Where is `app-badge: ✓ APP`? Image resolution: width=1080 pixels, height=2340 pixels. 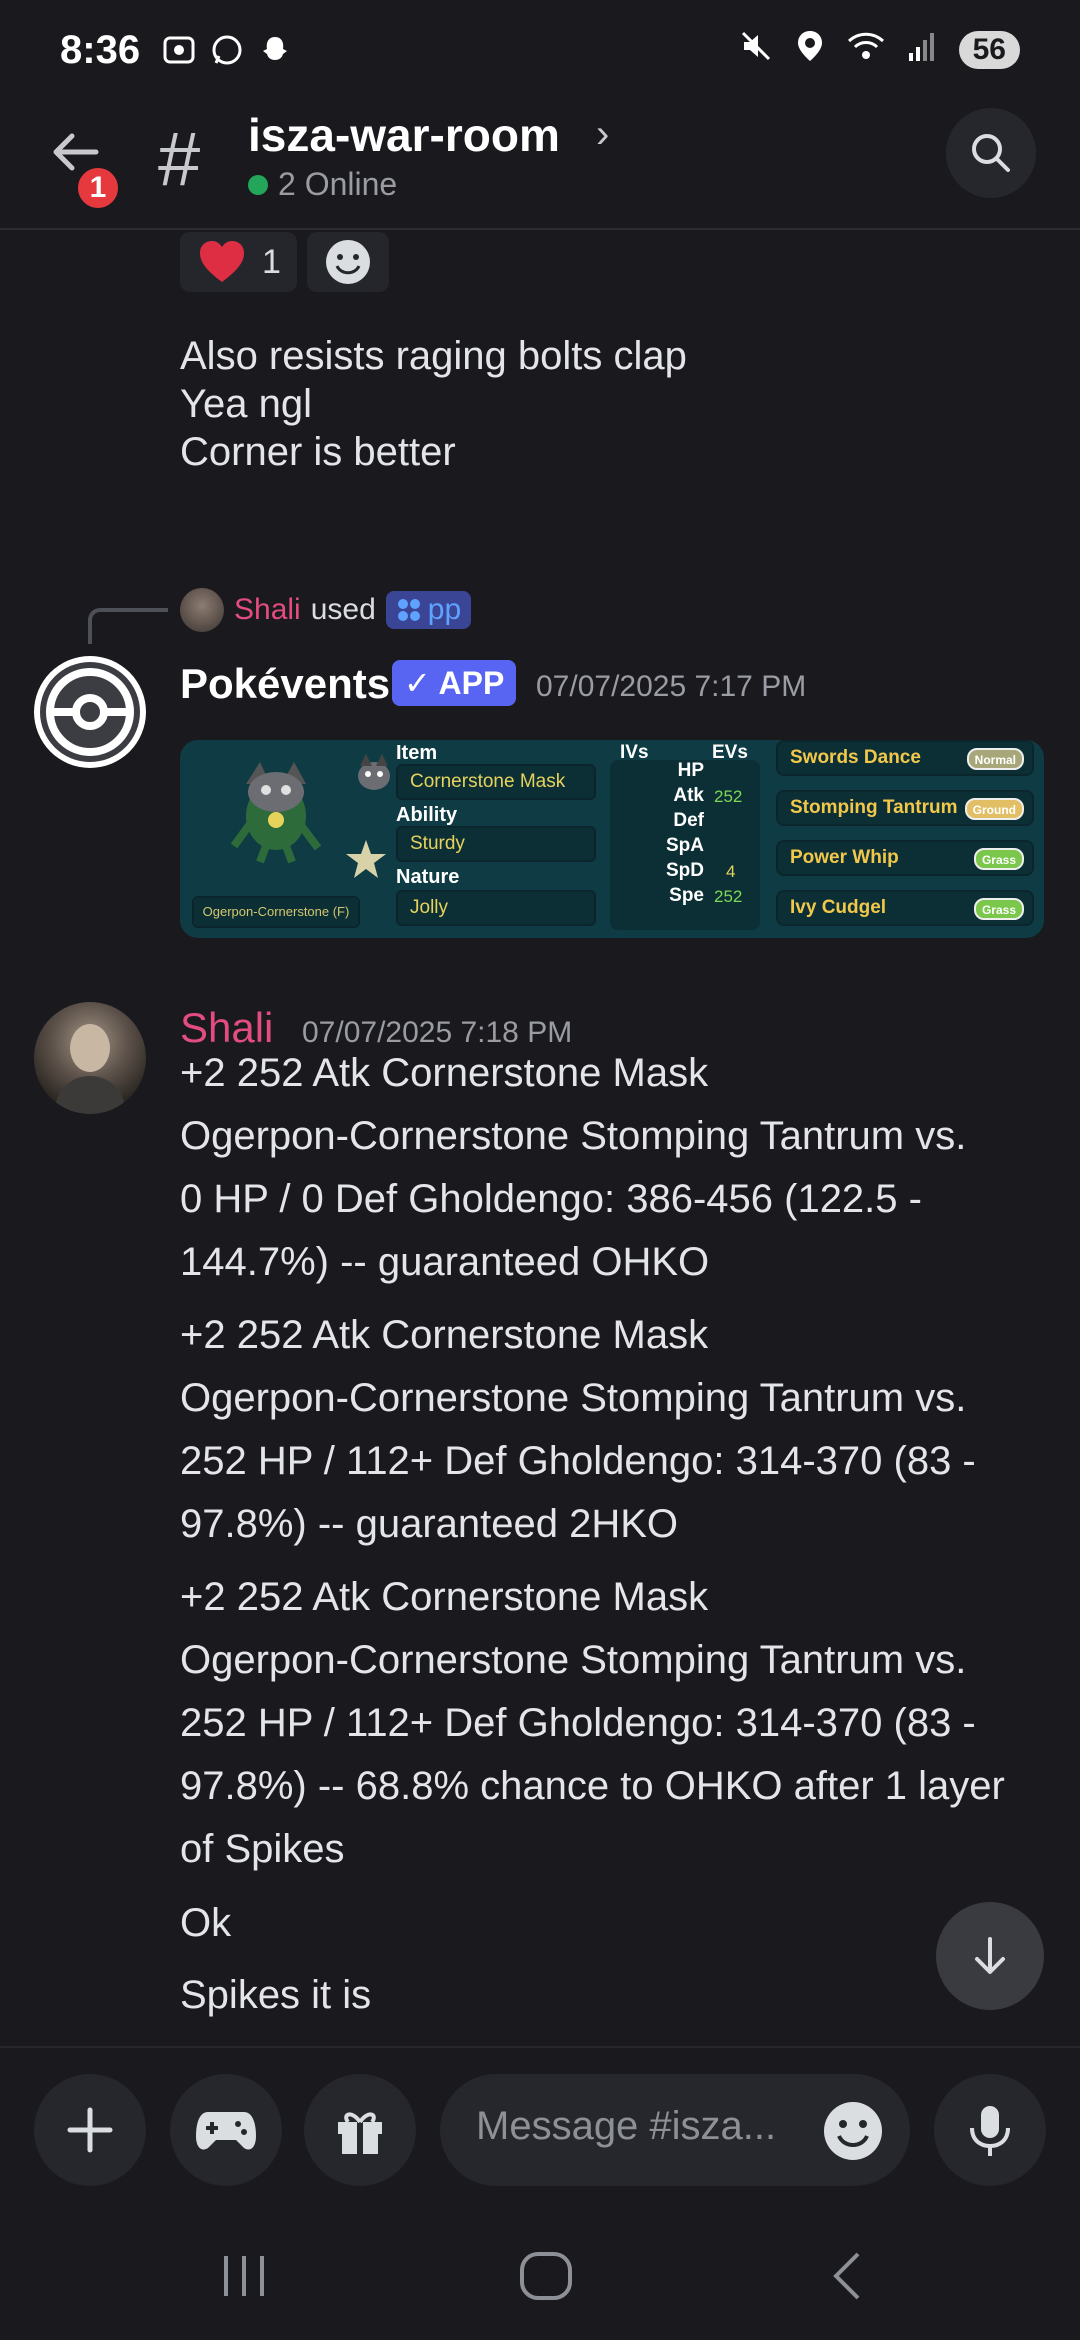
app-badge: ✓ APP is located at coordinates (454, 683).